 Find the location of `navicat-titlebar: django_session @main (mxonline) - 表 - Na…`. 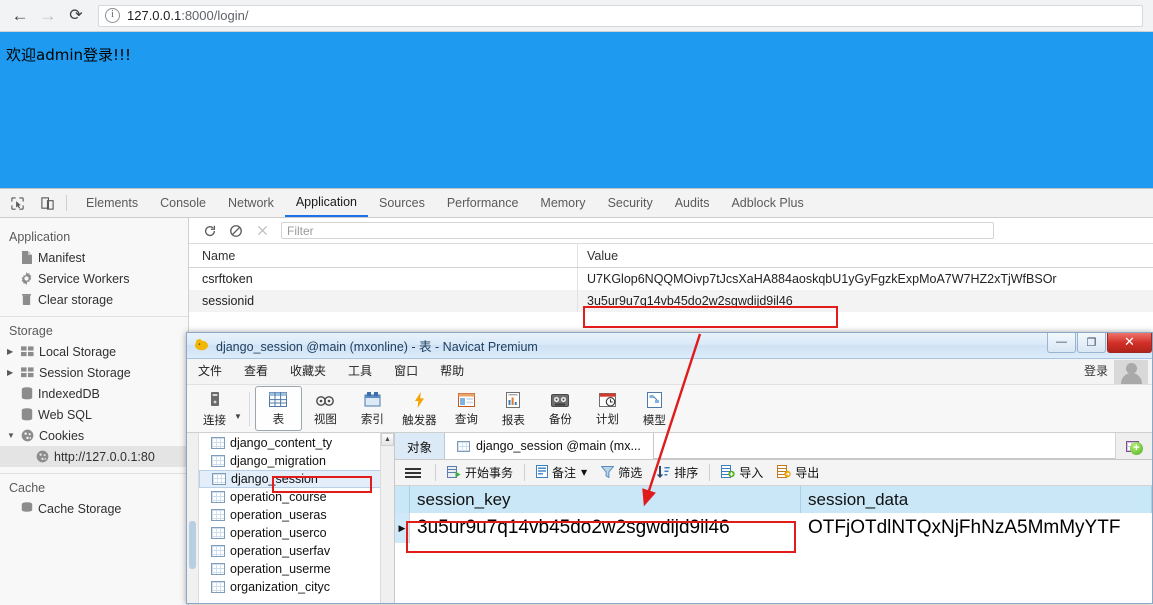

navicat-titlebar: django_session @main (mxonline) - 表 - Na… is located at coordinates (669, 346).